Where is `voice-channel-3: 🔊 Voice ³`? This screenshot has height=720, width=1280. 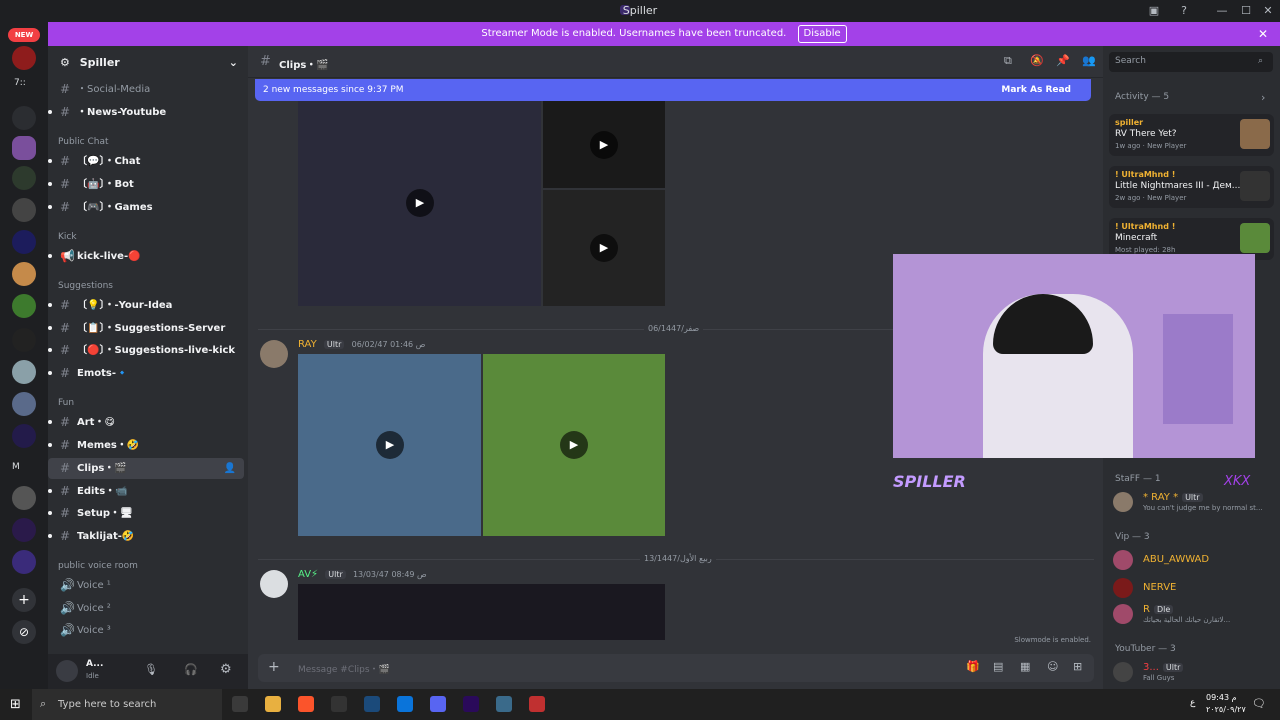
voice-channel-3: 🔊 Voice ³ is located at coordinates (146, 630).